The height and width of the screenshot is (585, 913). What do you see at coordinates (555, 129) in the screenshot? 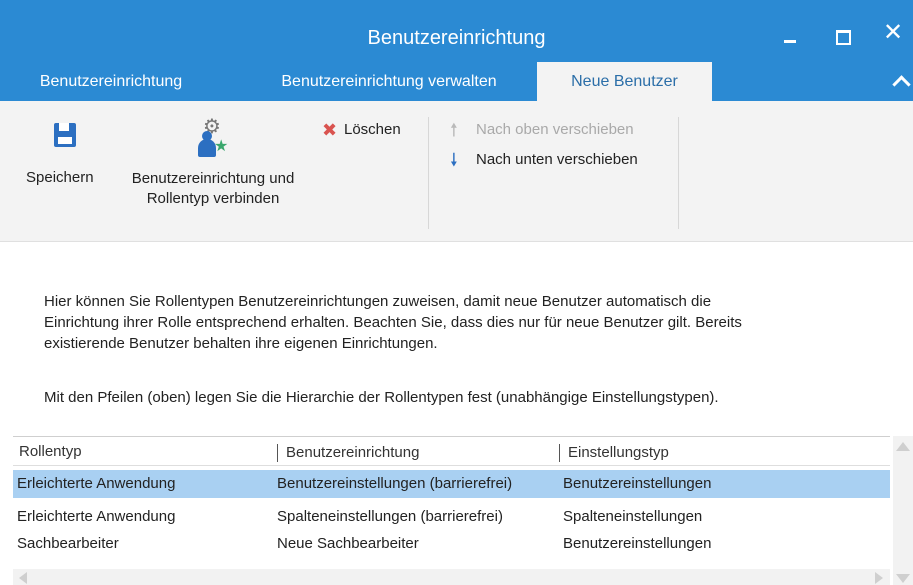
I see `move-up-label: Nach oben verschieben` at bounding box center [555, 129].